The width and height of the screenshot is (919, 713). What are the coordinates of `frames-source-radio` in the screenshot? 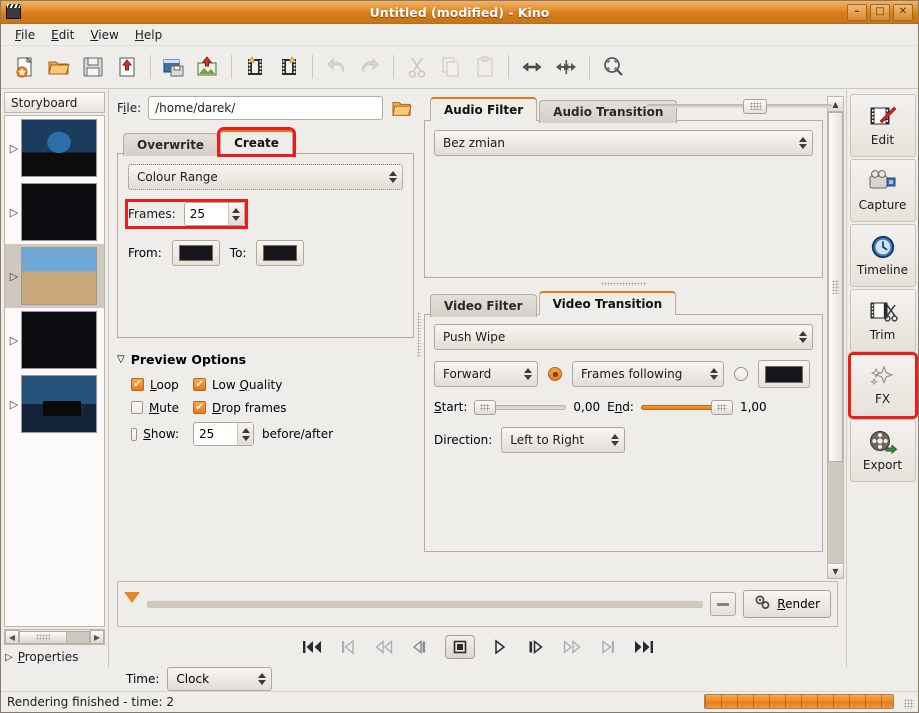 It's located at (555, 374).